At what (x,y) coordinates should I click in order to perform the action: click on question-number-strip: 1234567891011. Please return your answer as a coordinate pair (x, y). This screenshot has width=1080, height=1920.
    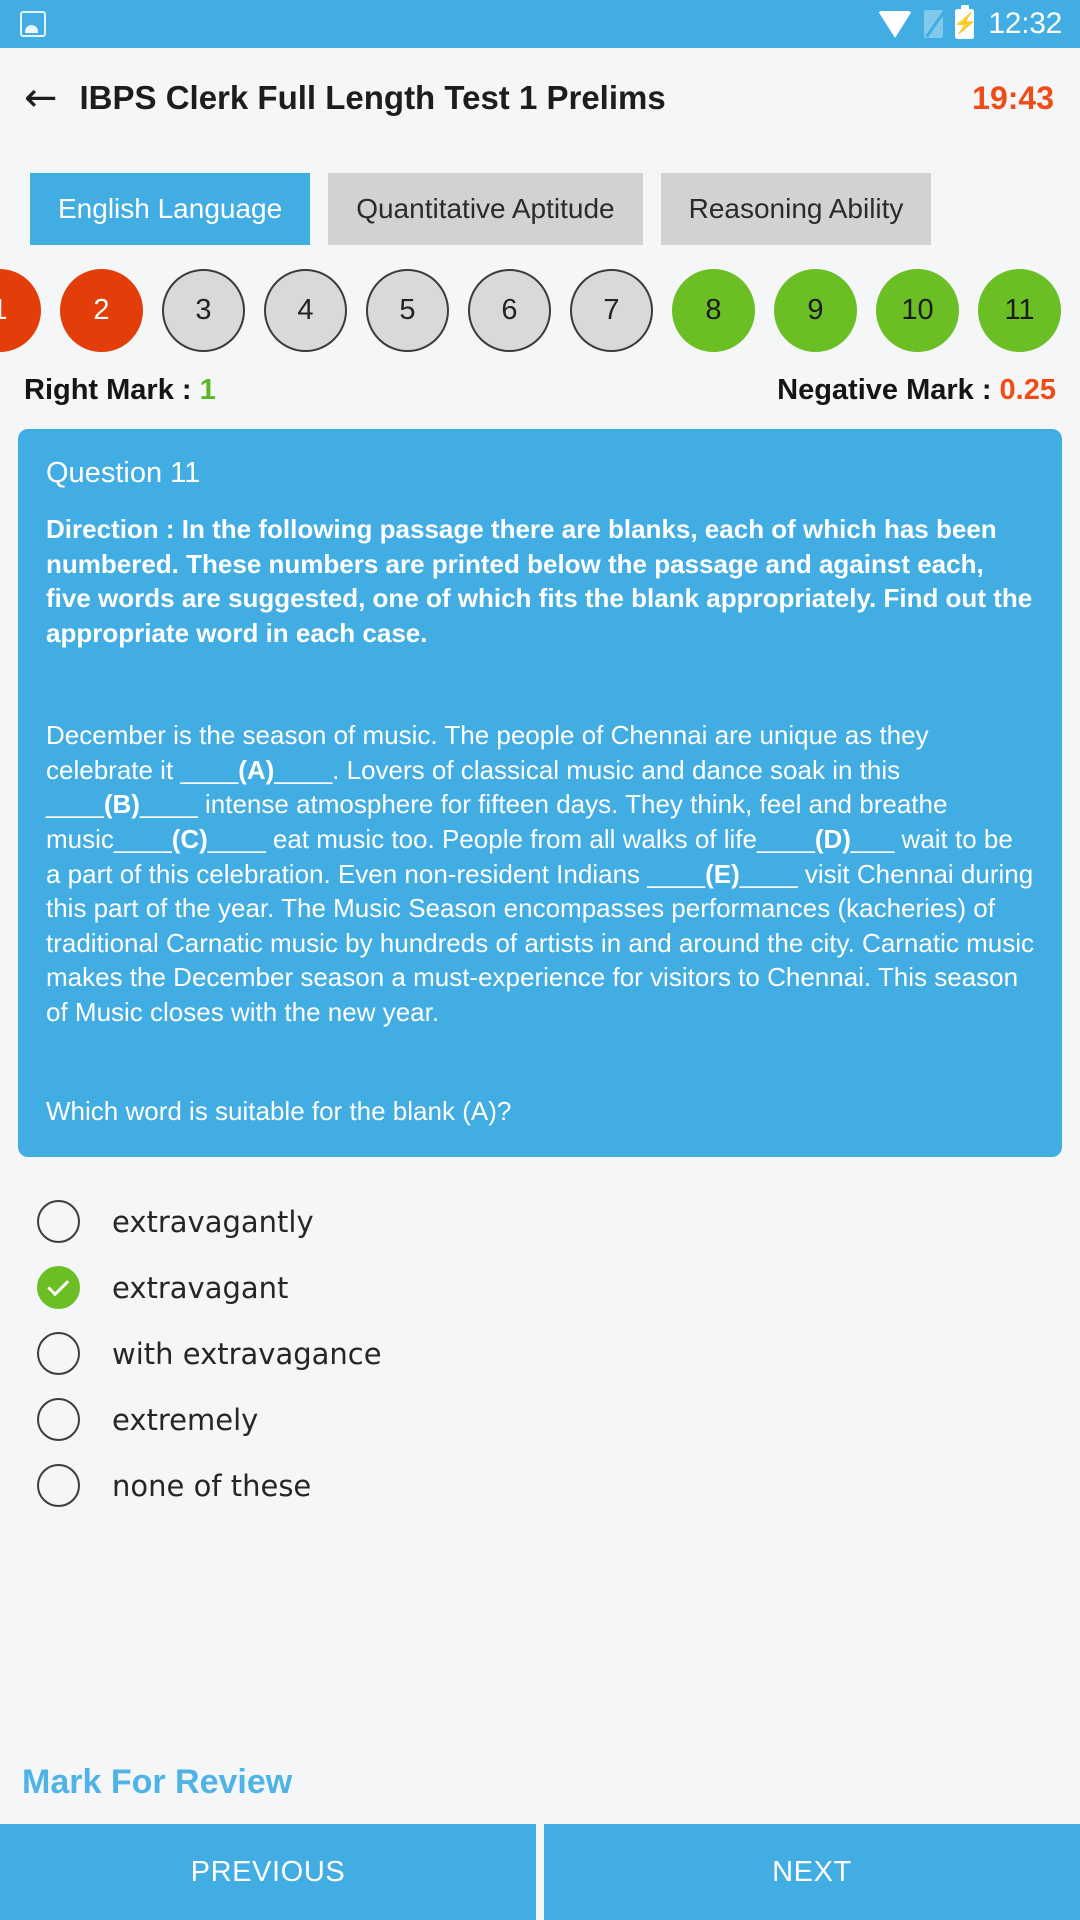
    Looking at the image, I should click on (540, 298).